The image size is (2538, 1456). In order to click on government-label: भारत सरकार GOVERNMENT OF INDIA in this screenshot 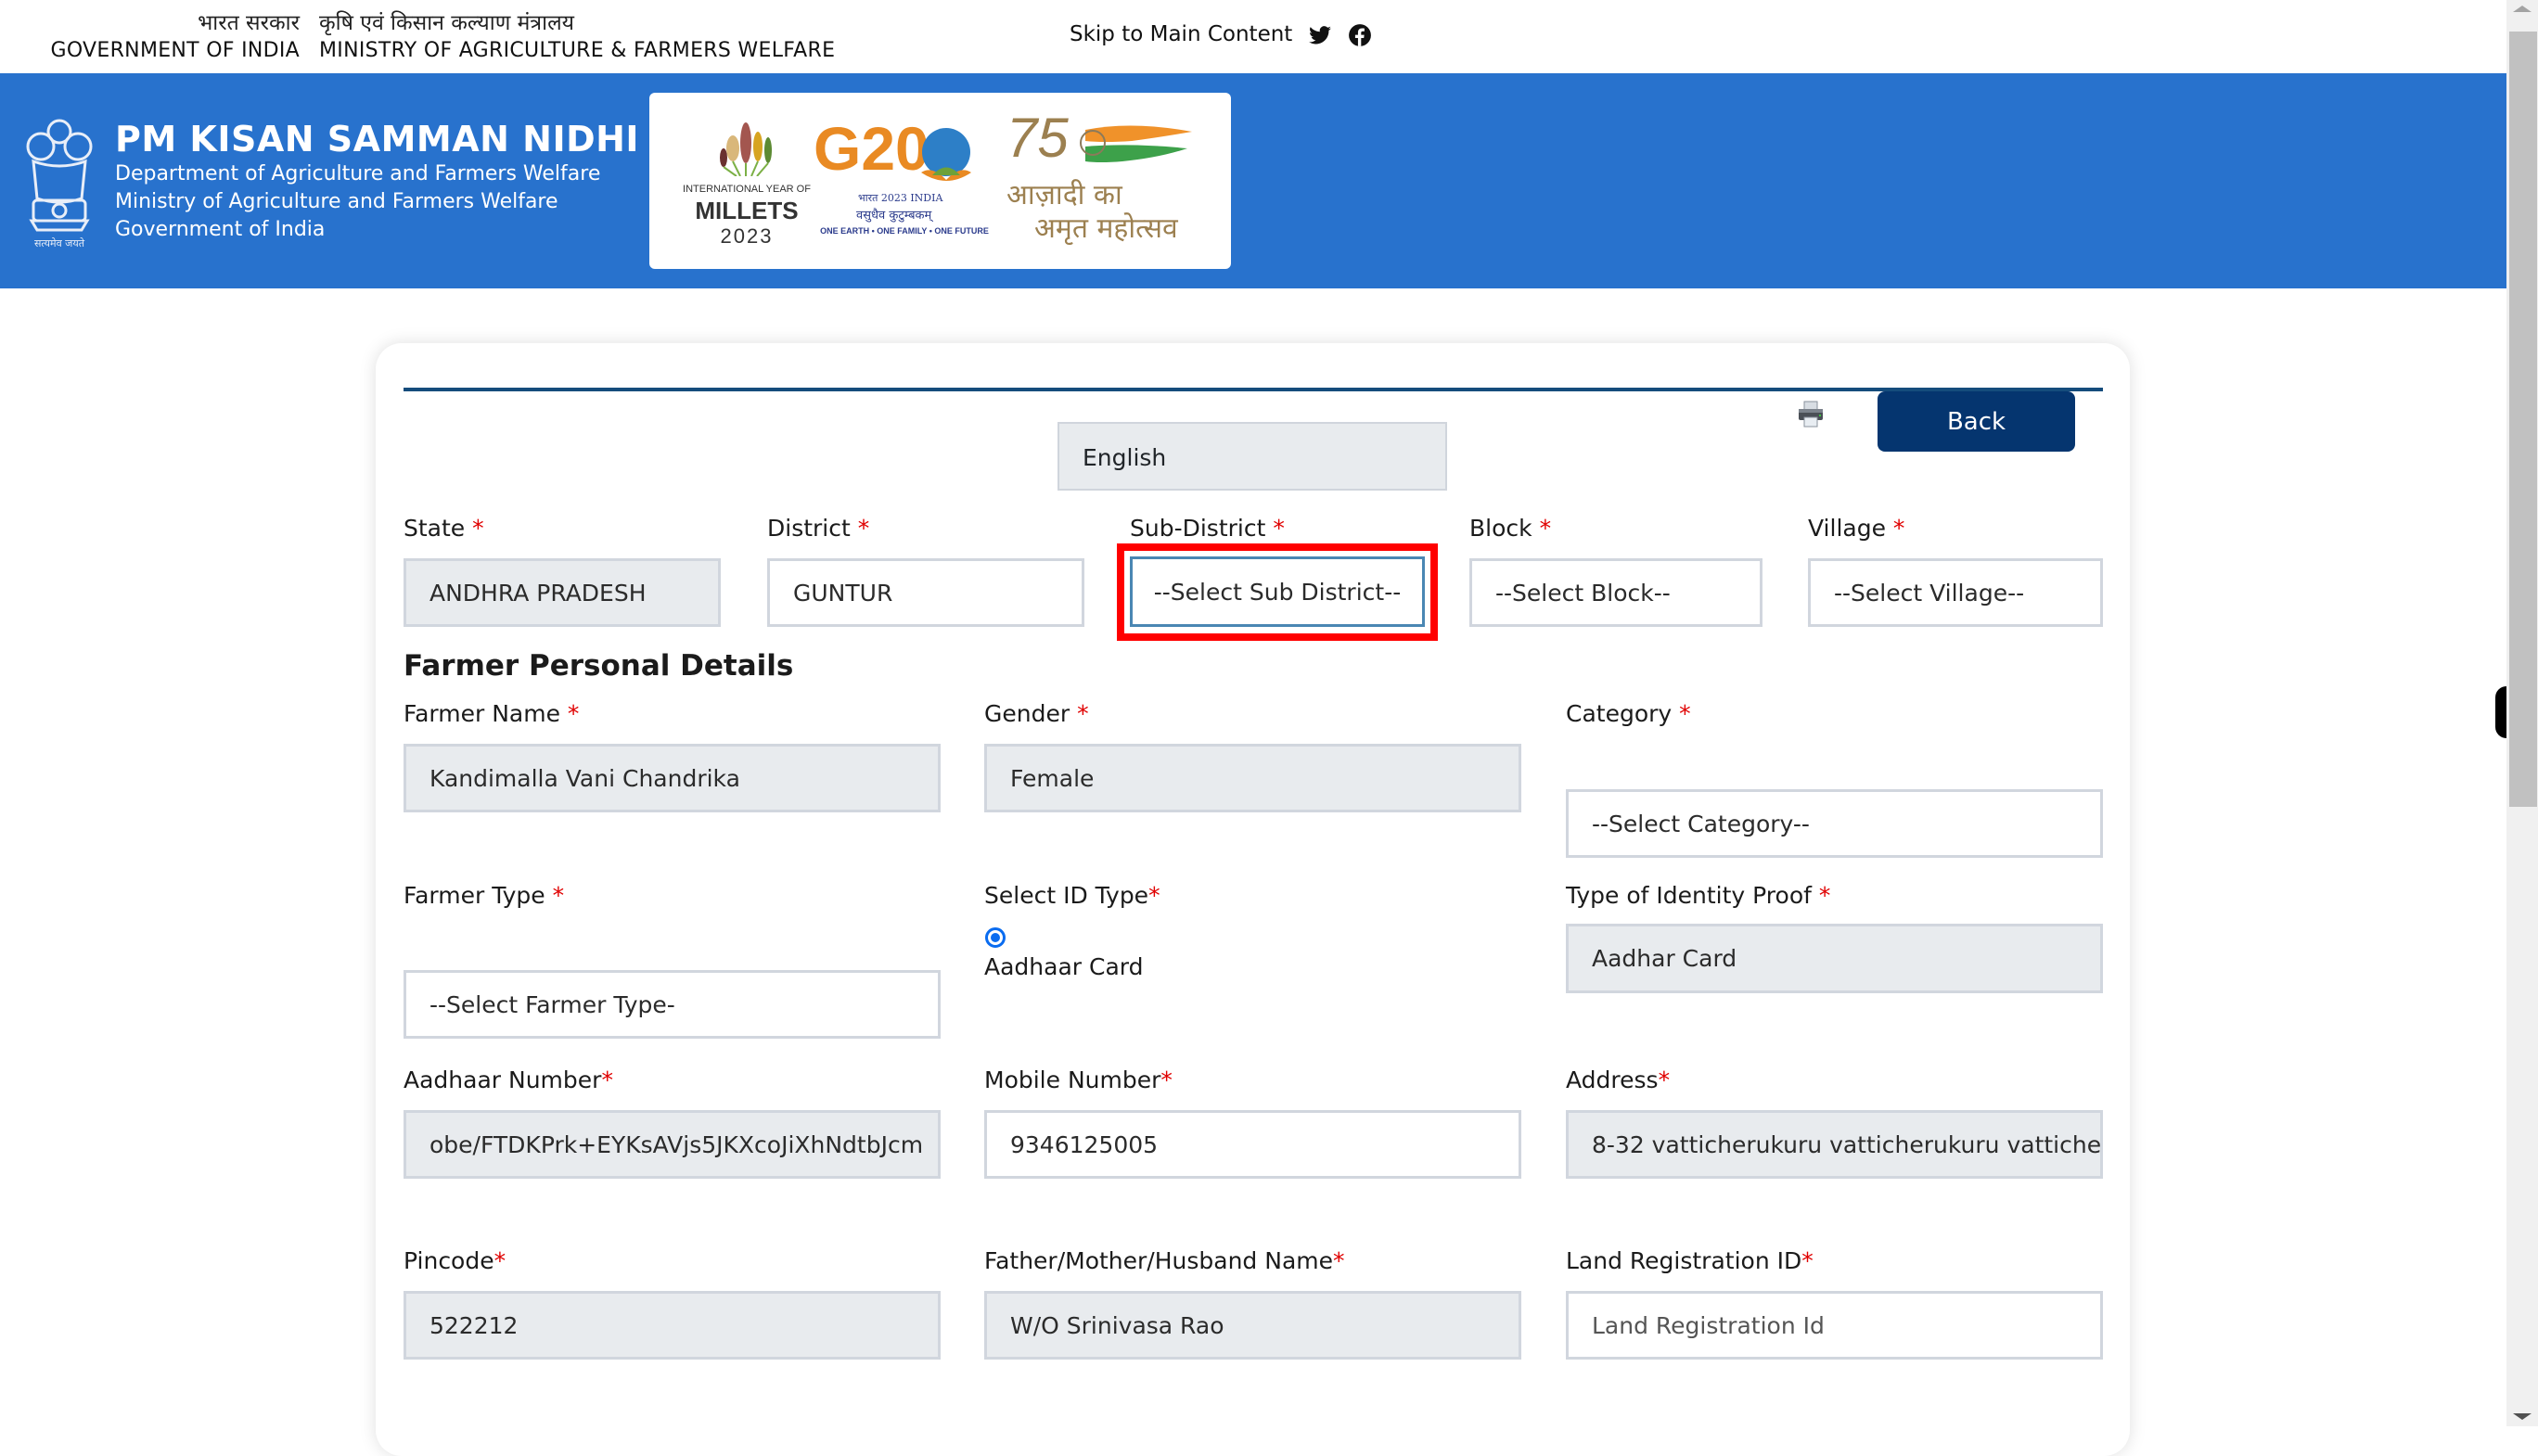, I will do `click(169, 37)`.